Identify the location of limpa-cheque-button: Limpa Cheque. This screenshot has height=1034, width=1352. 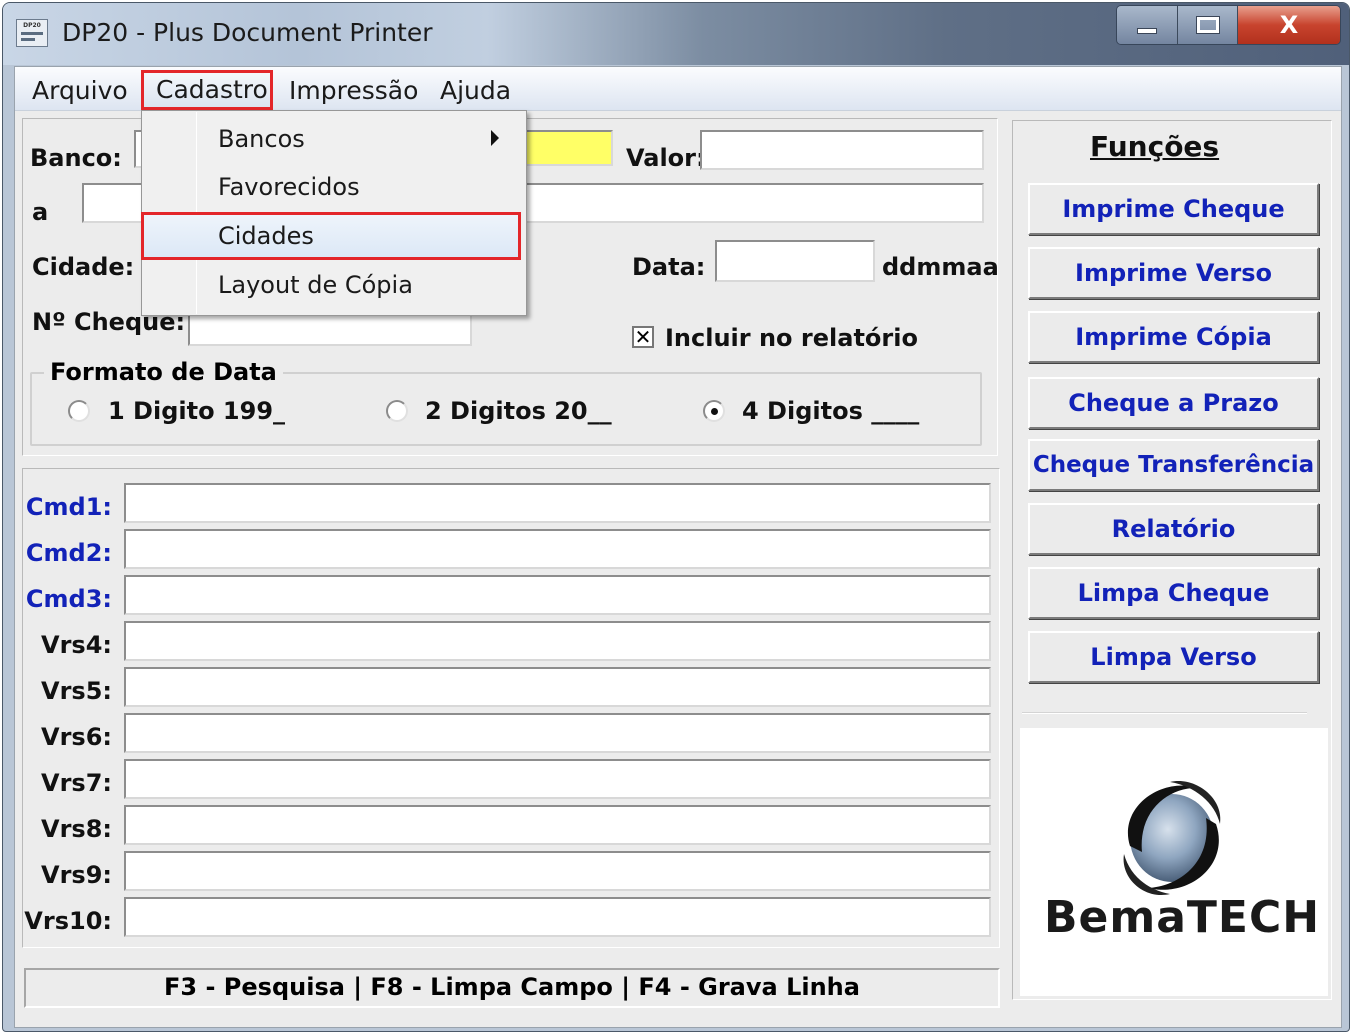
(1173, 593).